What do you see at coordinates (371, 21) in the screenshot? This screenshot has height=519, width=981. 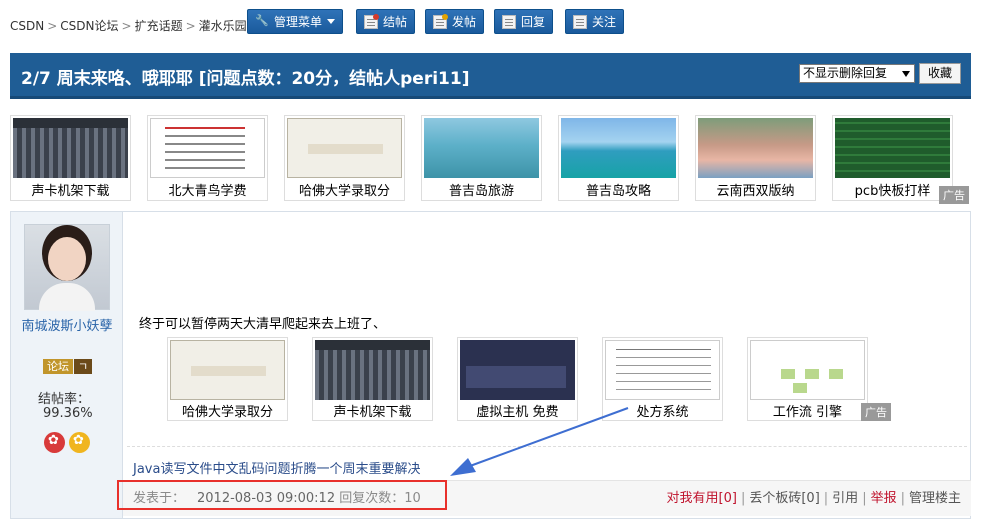 I see `close-topic-icon` at bounding box center [371, 21].